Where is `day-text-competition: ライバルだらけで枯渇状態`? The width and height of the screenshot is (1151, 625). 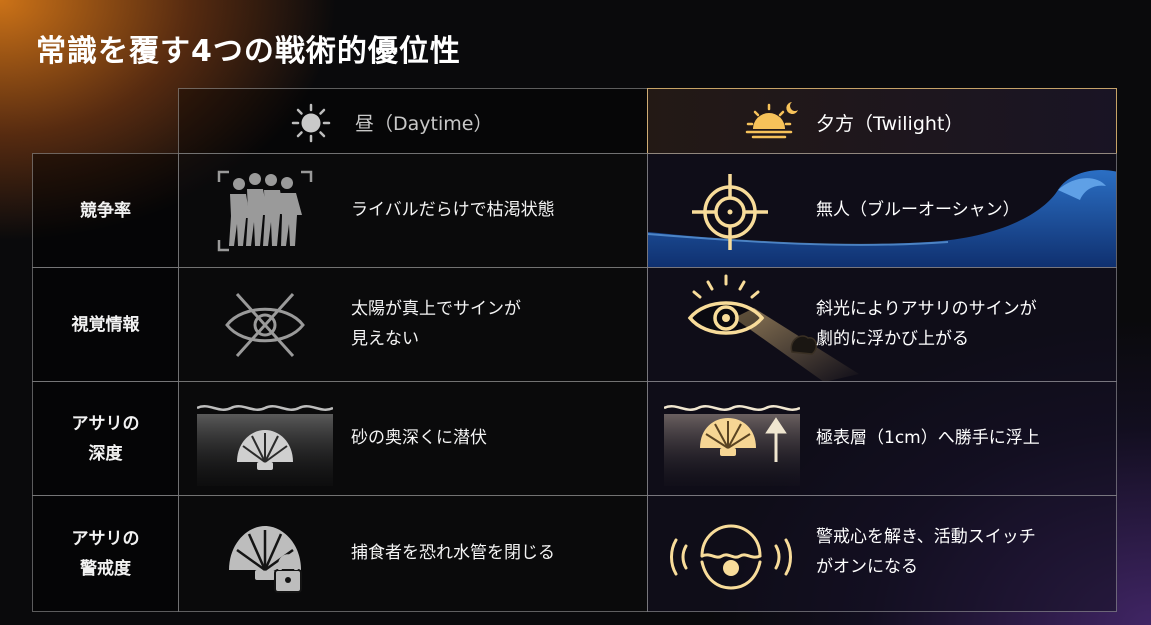
day-text-competition: ライバルだらけで枯渇状態 is located at coordinates (453, 210).